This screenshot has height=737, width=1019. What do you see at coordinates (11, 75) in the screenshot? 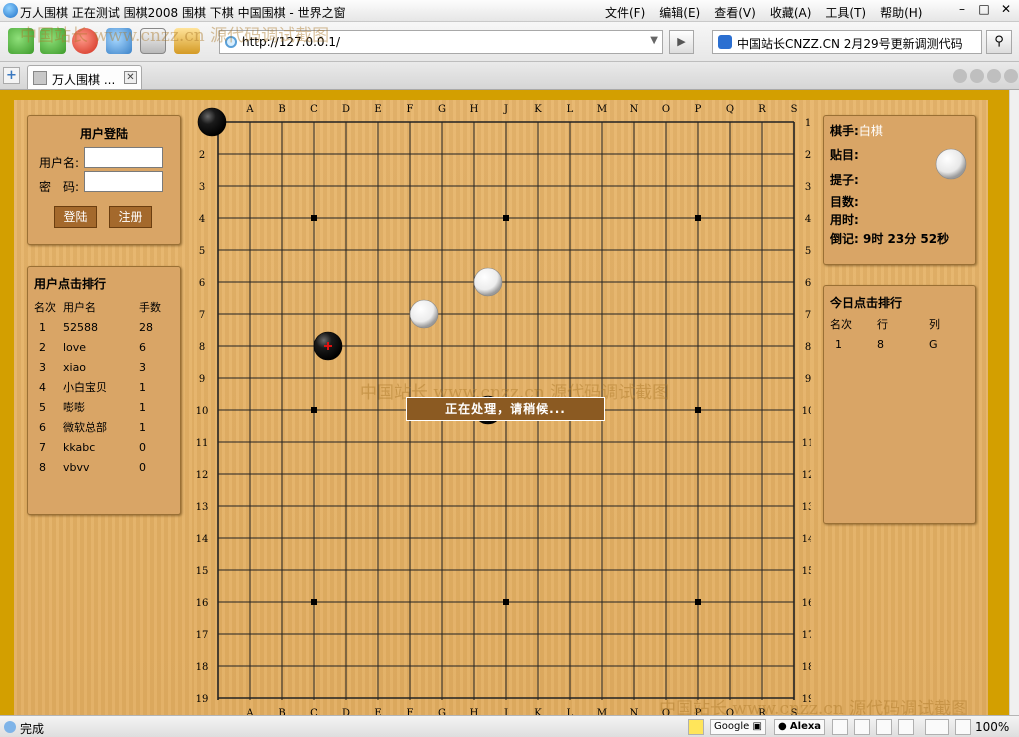
I see `new-tab-button: +` at bounding box center [11, 75].